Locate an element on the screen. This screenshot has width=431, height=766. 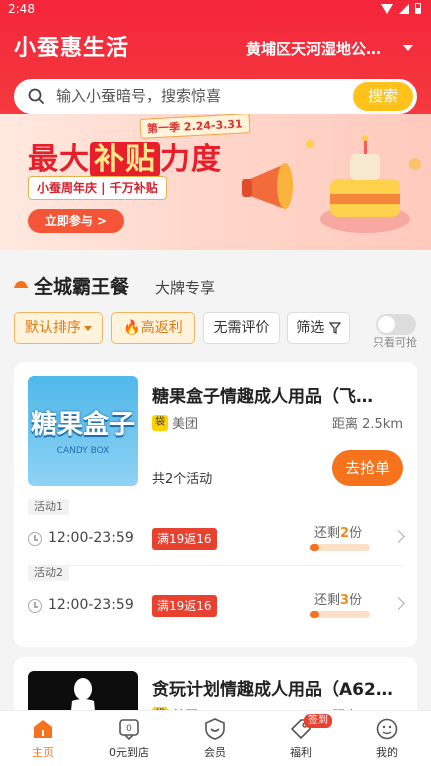
no-review-filter: 无需评价 is located at coordinates (241, 328).